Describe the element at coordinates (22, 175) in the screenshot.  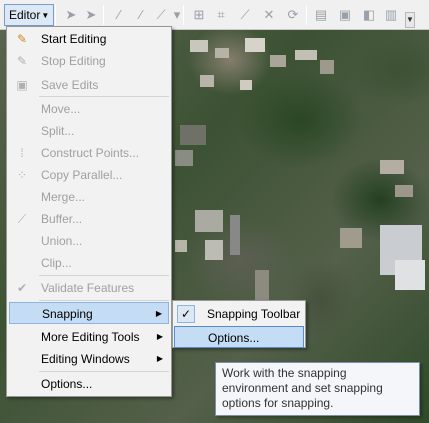
I see `copy-parallel-icon: ⁘` at that location.